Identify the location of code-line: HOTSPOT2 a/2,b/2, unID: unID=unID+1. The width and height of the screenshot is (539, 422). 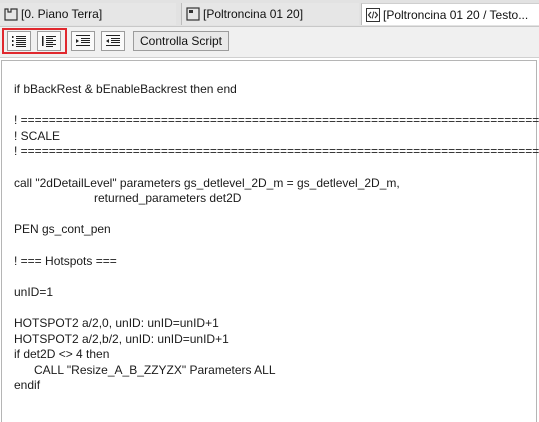
(121, 338).